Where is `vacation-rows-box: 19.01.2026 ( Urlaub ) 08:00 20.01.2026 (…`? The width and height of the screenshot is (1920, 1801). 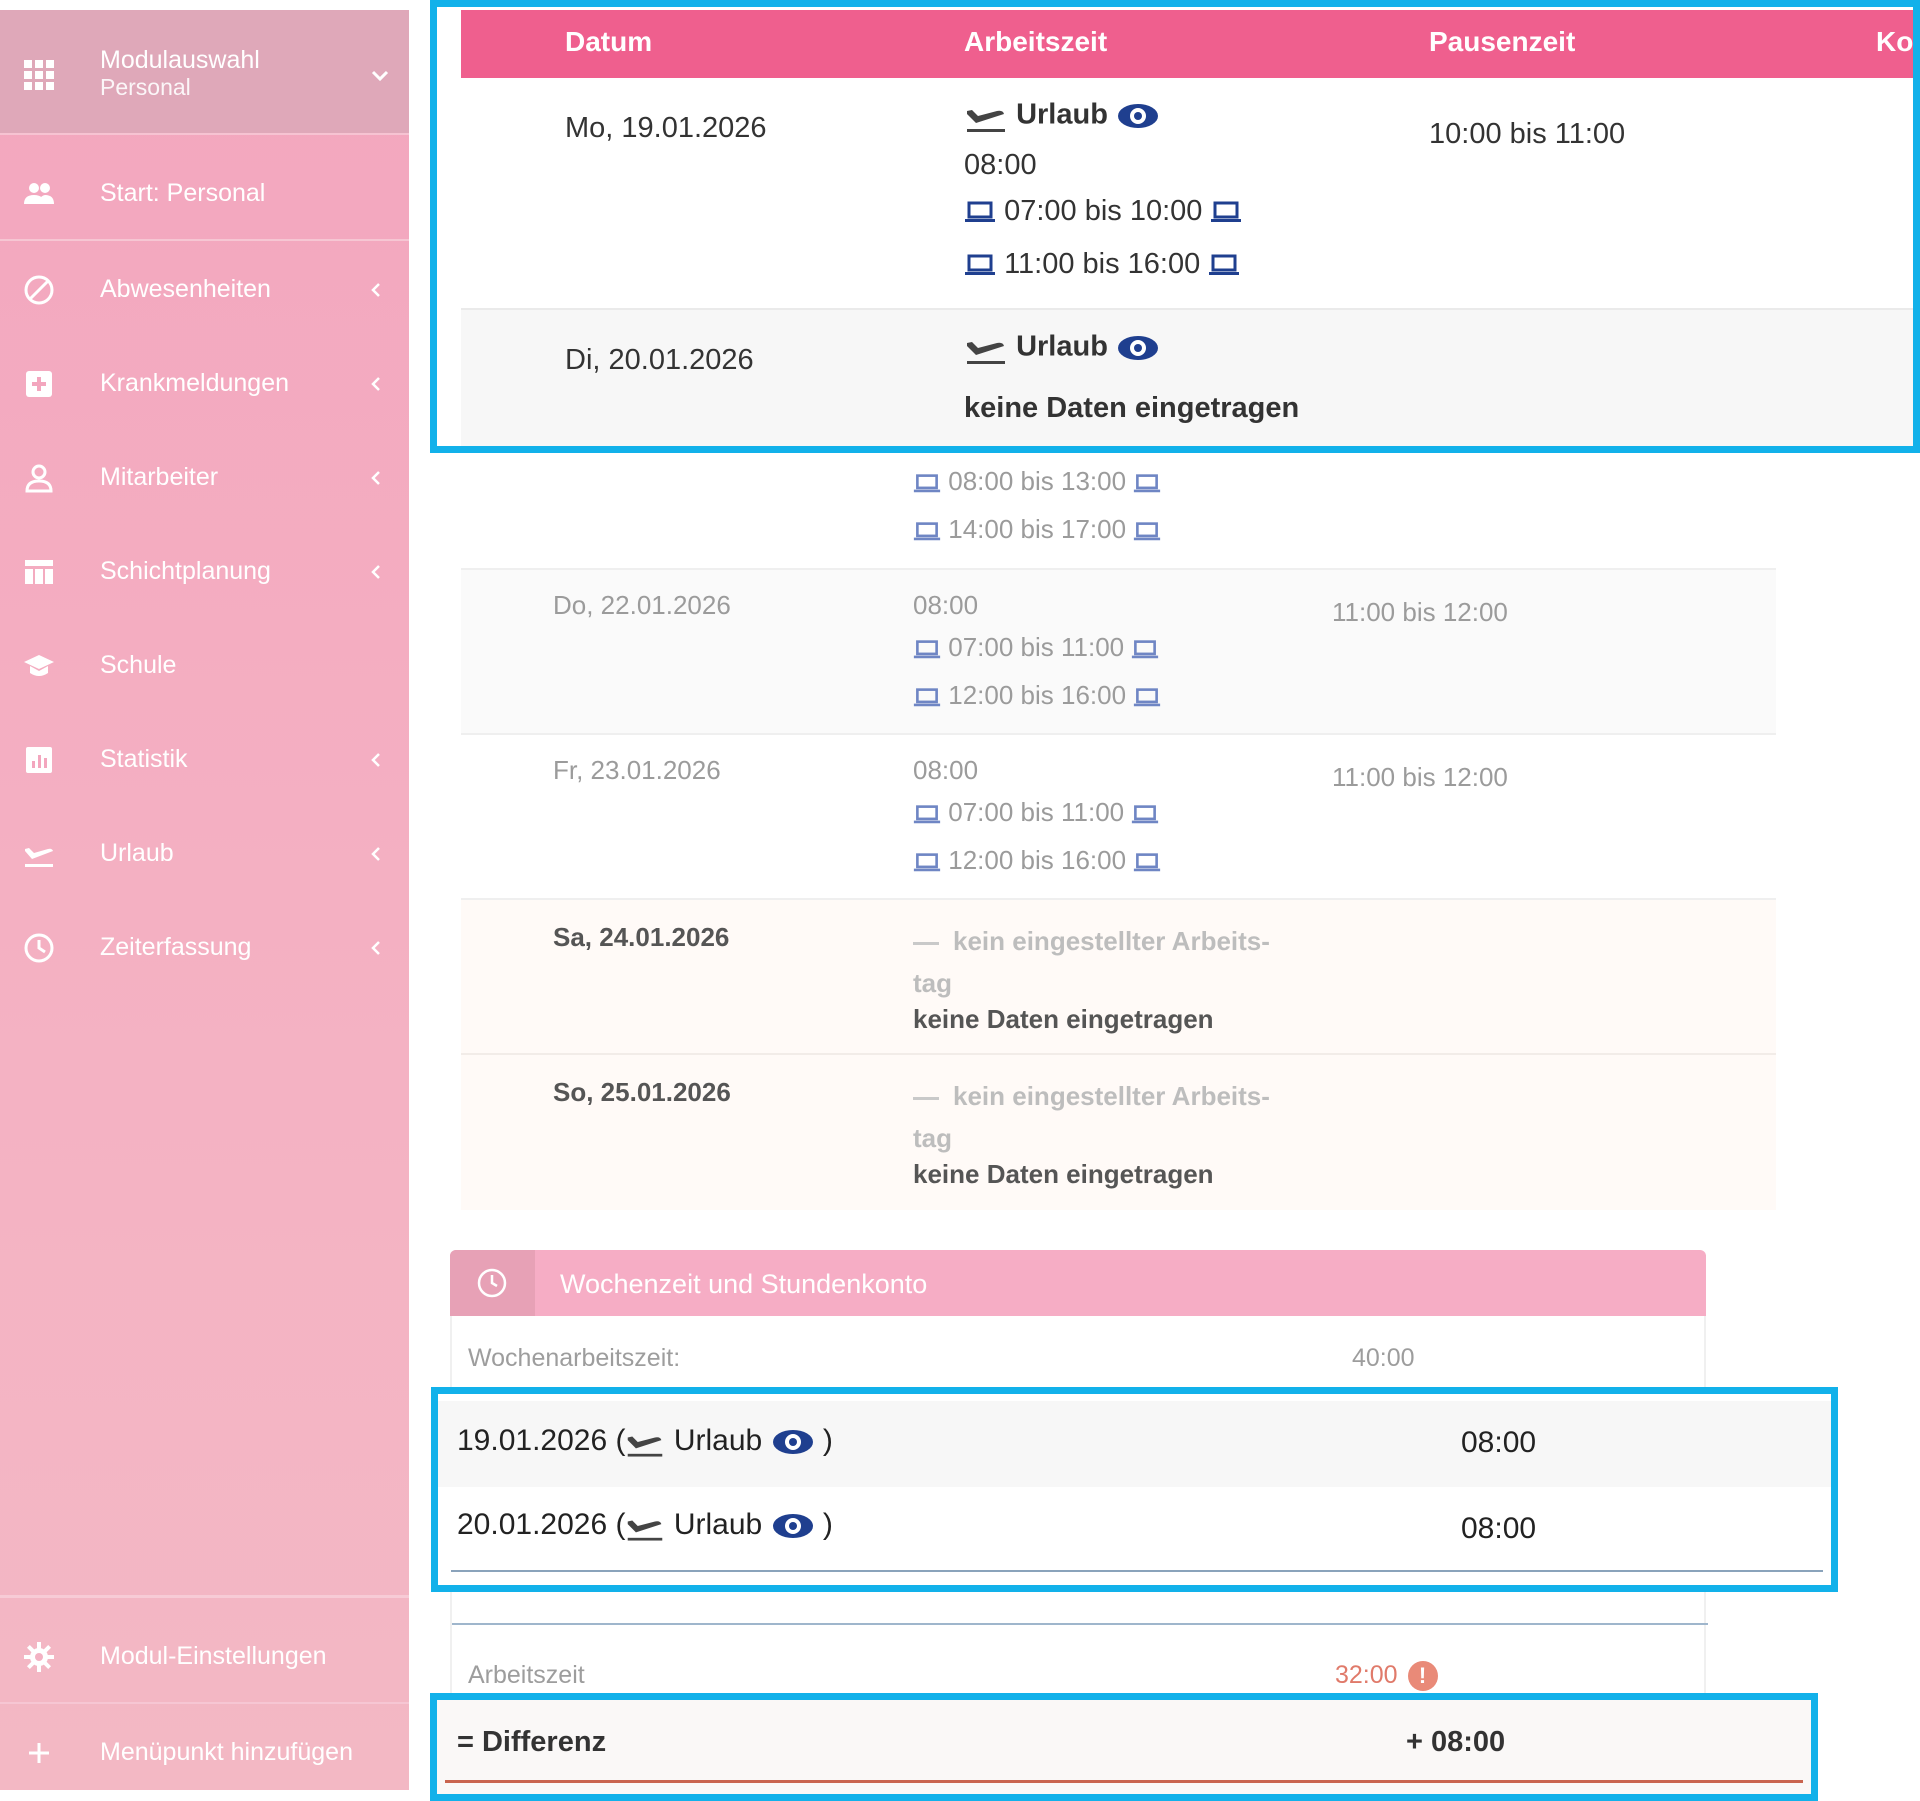 vacation-rows-box: 19.01.2026 ( Urlaub ) 08:00 20.01.2026 (… is located at coordinates (1134, 1489).